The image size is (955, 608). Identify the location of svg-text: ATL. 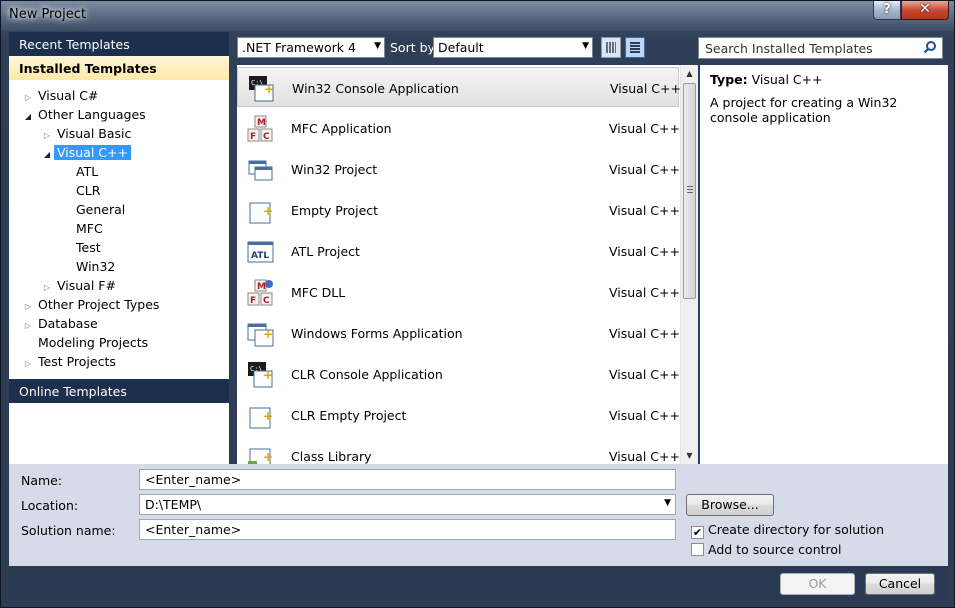
(260, 256).